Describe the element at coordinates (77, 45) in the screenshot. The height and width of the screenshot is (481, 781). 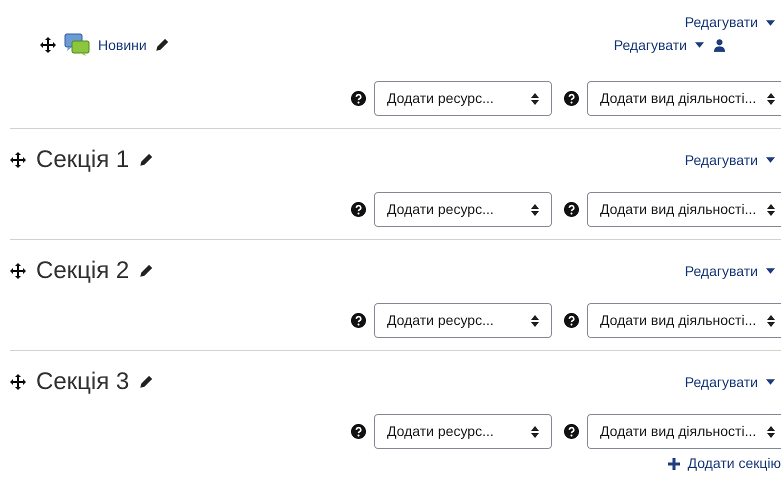
I see `forum-icon` at that location.